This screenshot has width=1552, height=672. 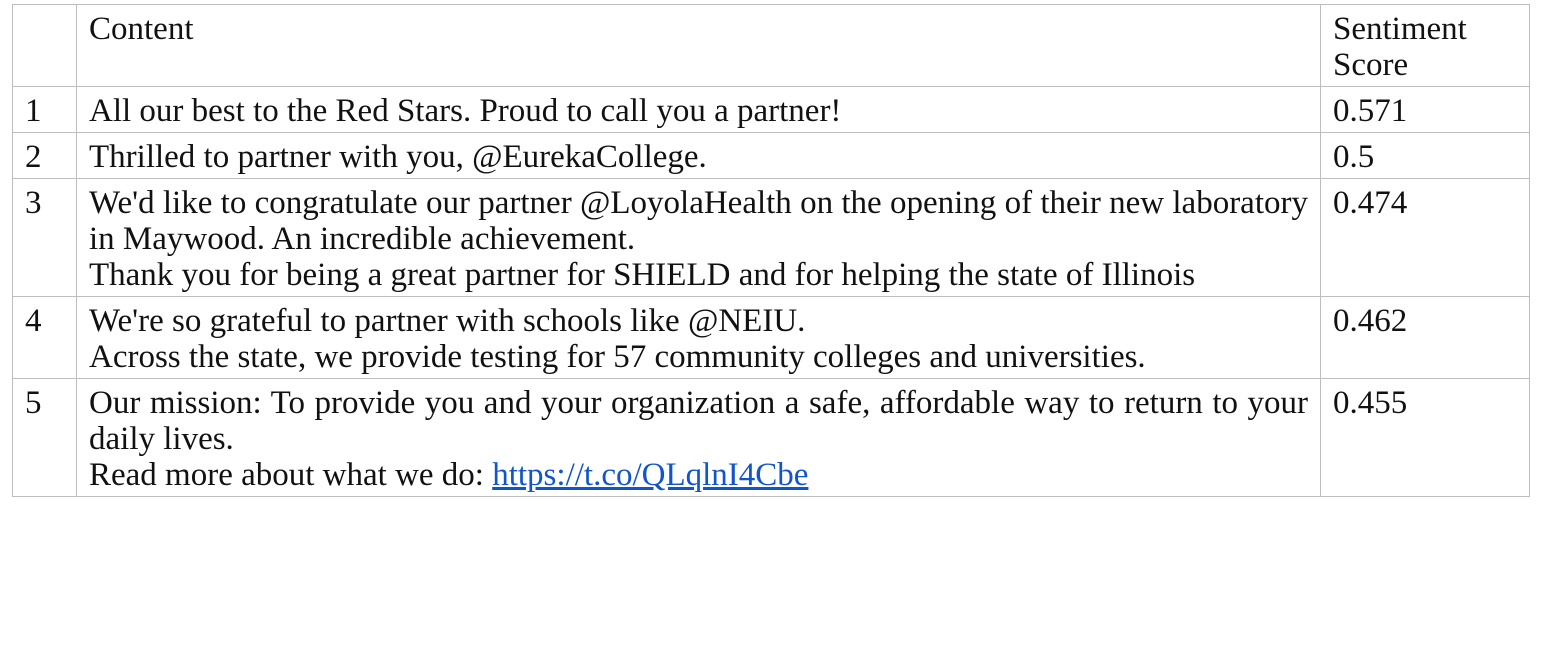 What do you see at coordinates (44, 155) in the screenshot?
I see `row-index: 2` at bounding box center [44, 155].